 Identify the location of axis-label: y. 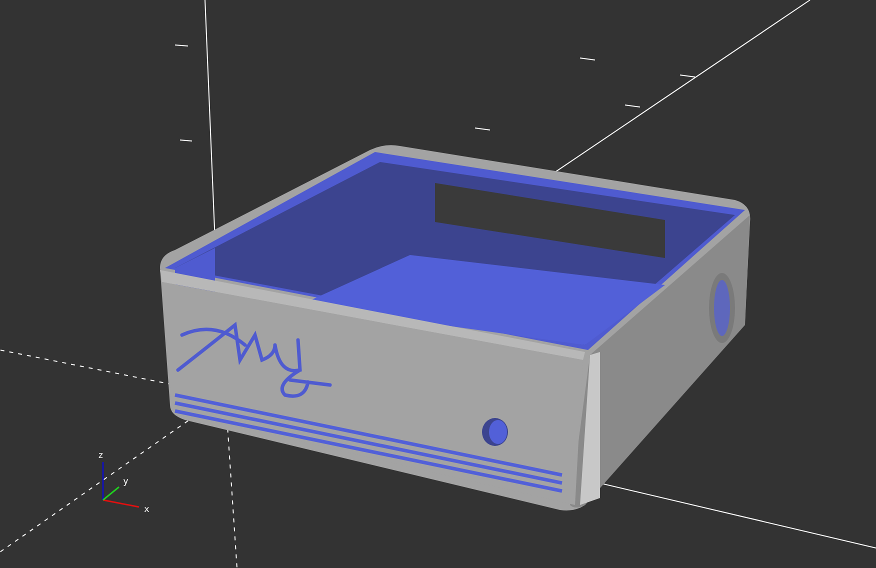
(125, 482).